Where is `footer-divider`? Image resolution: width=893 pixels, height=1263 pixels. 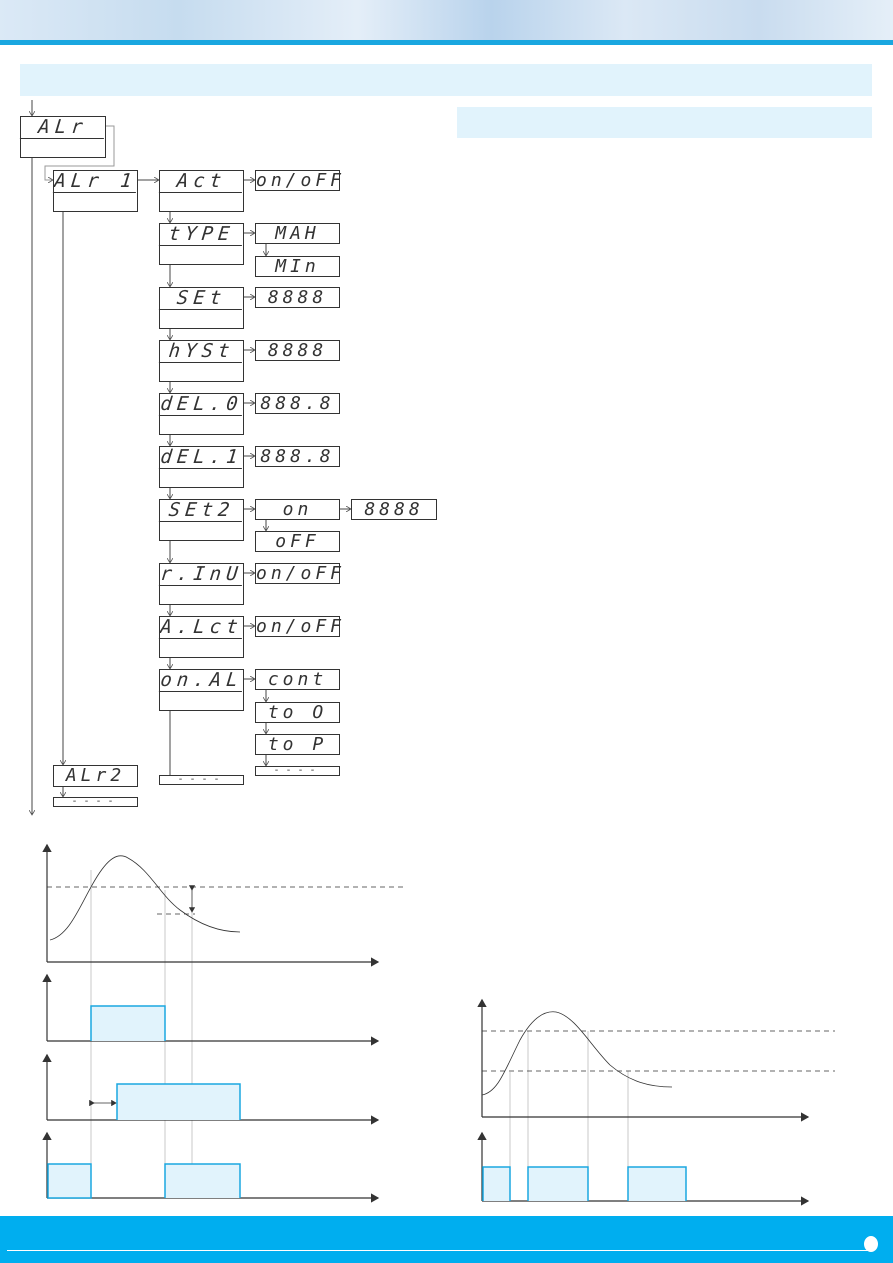 footer-divider is located at coordinates (440, 1250).